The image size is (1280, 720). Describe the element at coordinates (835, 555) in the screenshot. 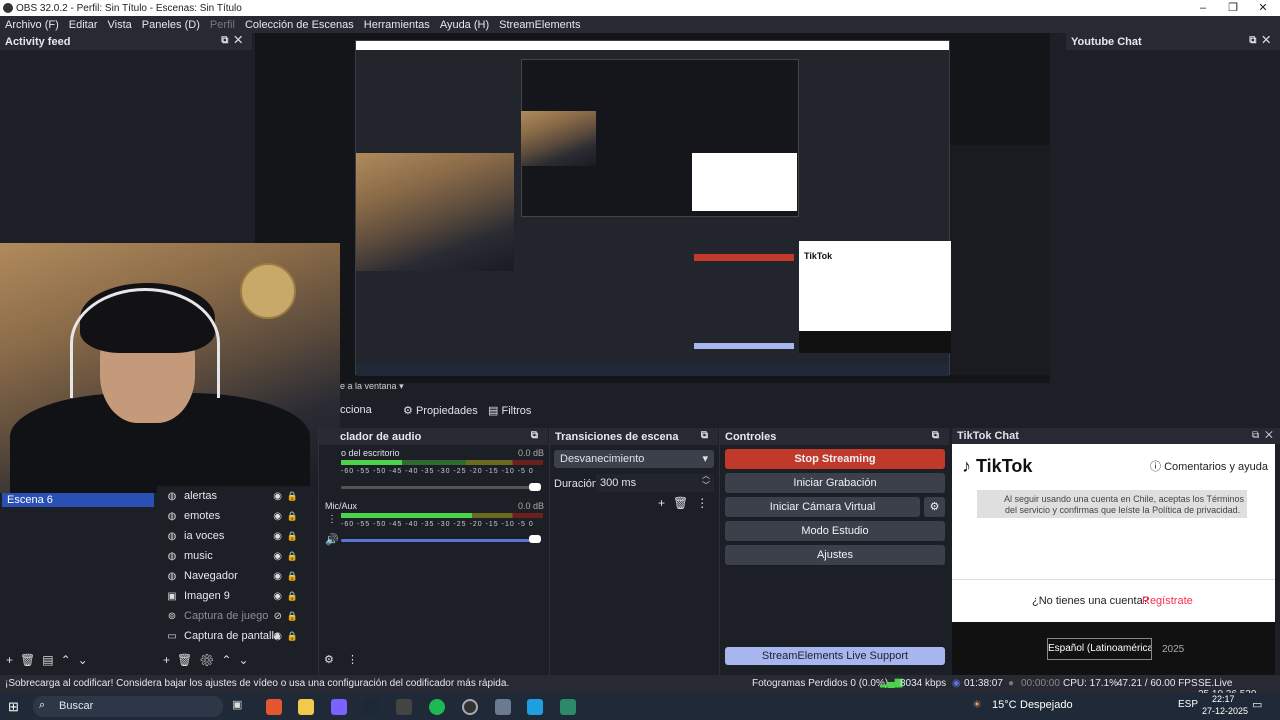

I see `settings-button: Ajustes` at that location.